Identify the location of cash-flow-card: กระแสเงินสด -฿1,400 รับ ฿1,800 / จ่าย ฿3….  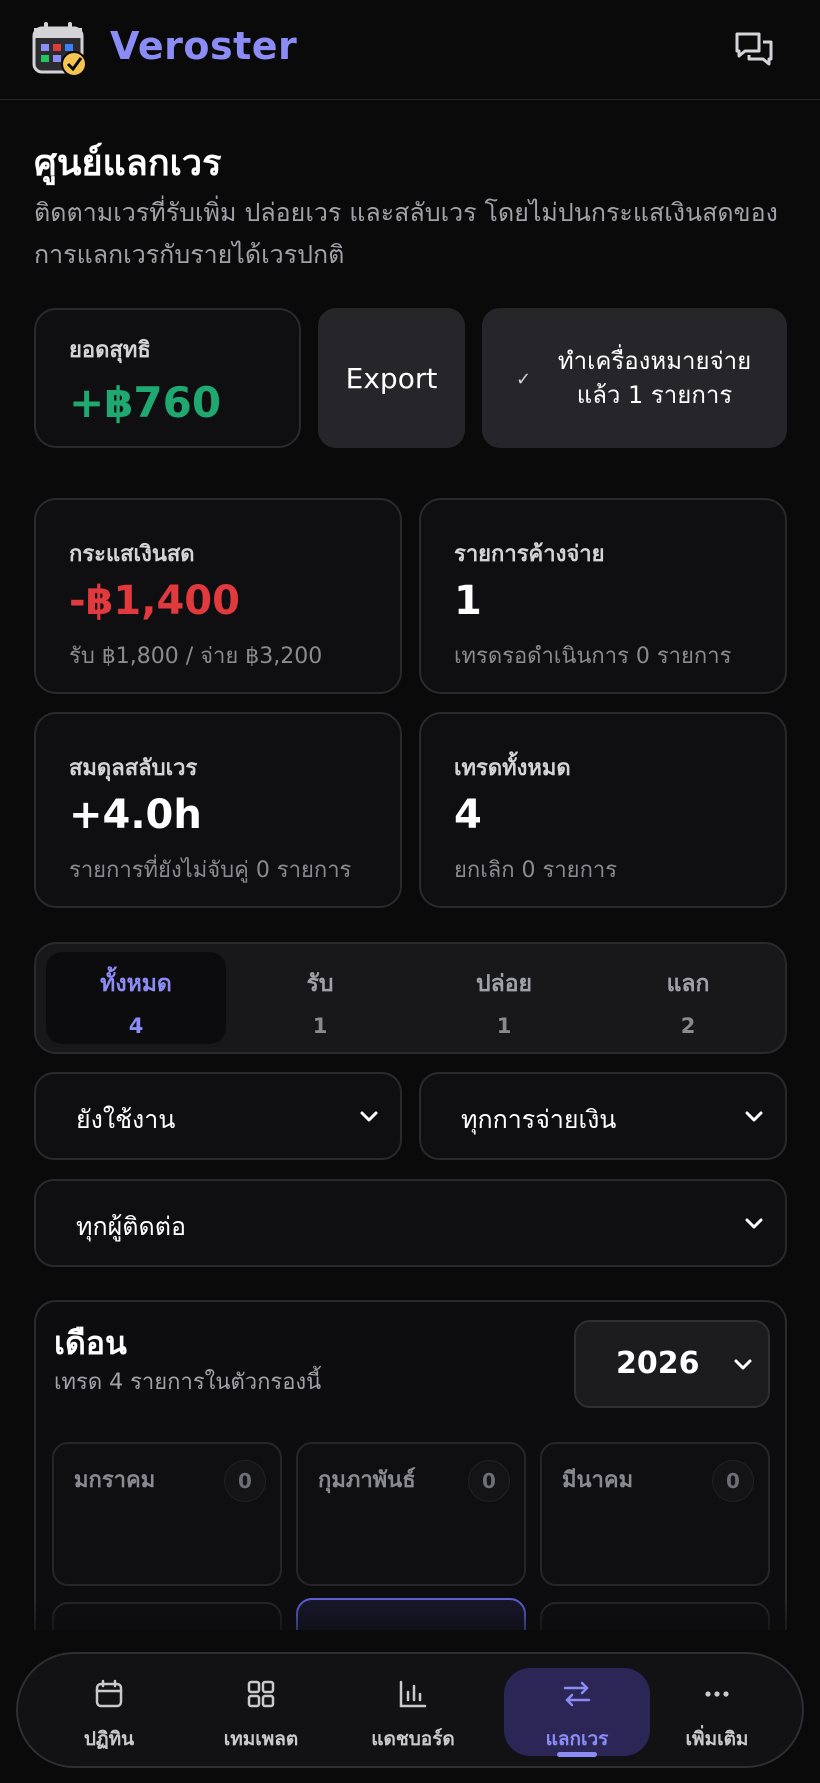
(218, 596).